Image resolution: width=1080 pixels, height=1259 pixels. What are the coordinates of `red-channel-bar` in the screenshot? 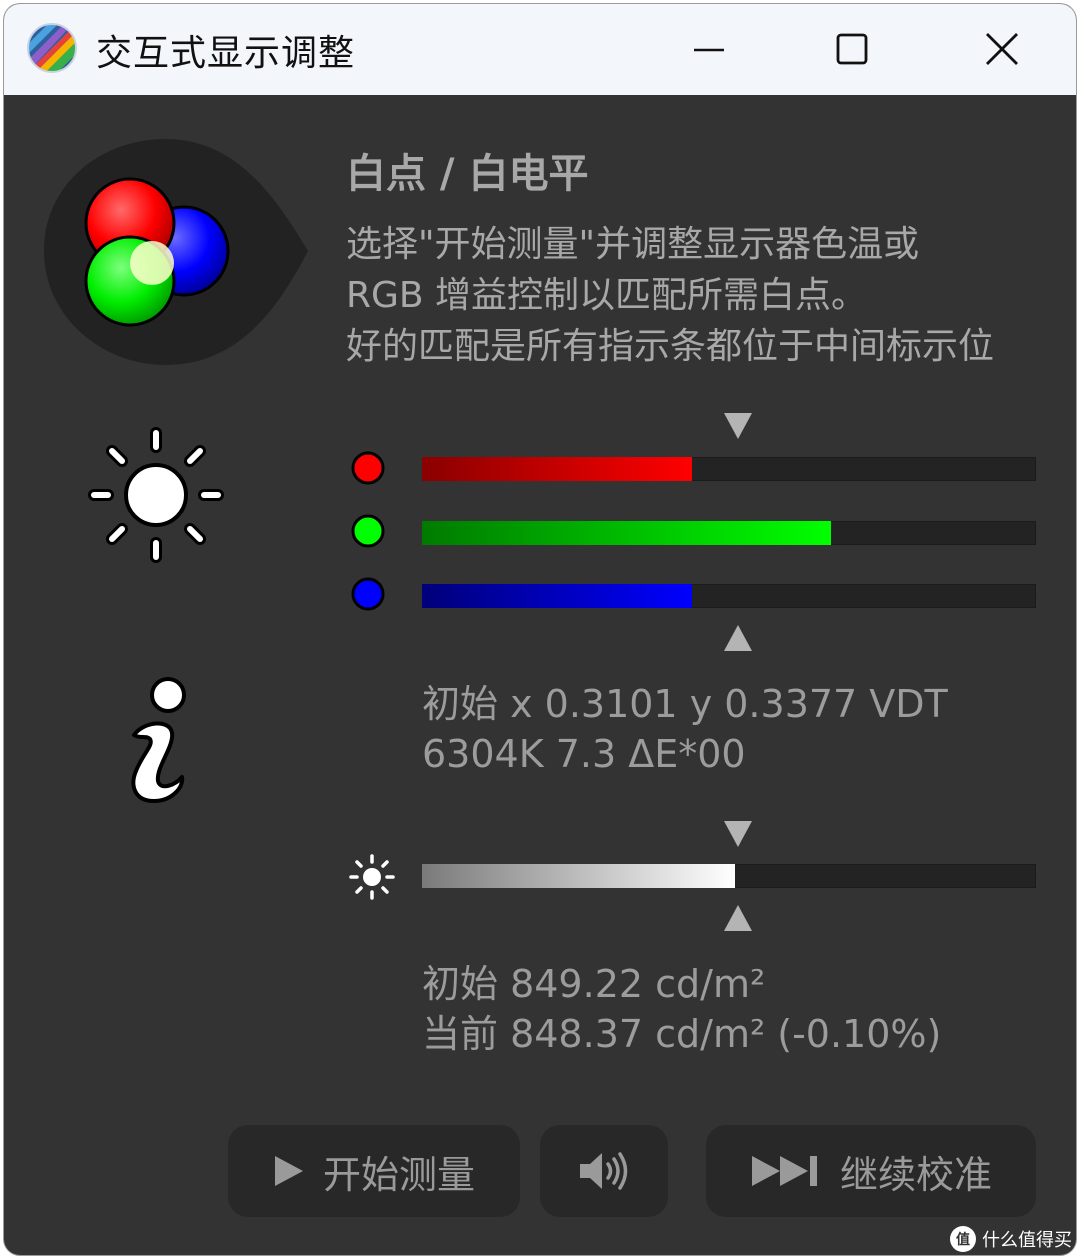 It's located at (729, 469).